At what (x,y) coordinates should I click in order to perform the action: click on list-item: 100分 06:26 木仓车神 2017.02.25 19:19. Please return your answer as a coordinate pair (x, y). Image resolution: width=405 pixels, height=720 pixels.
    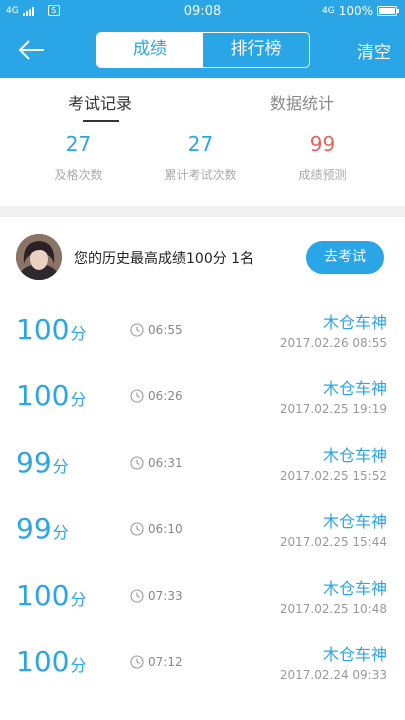
    Looking at the image, I should click on (202, 398).